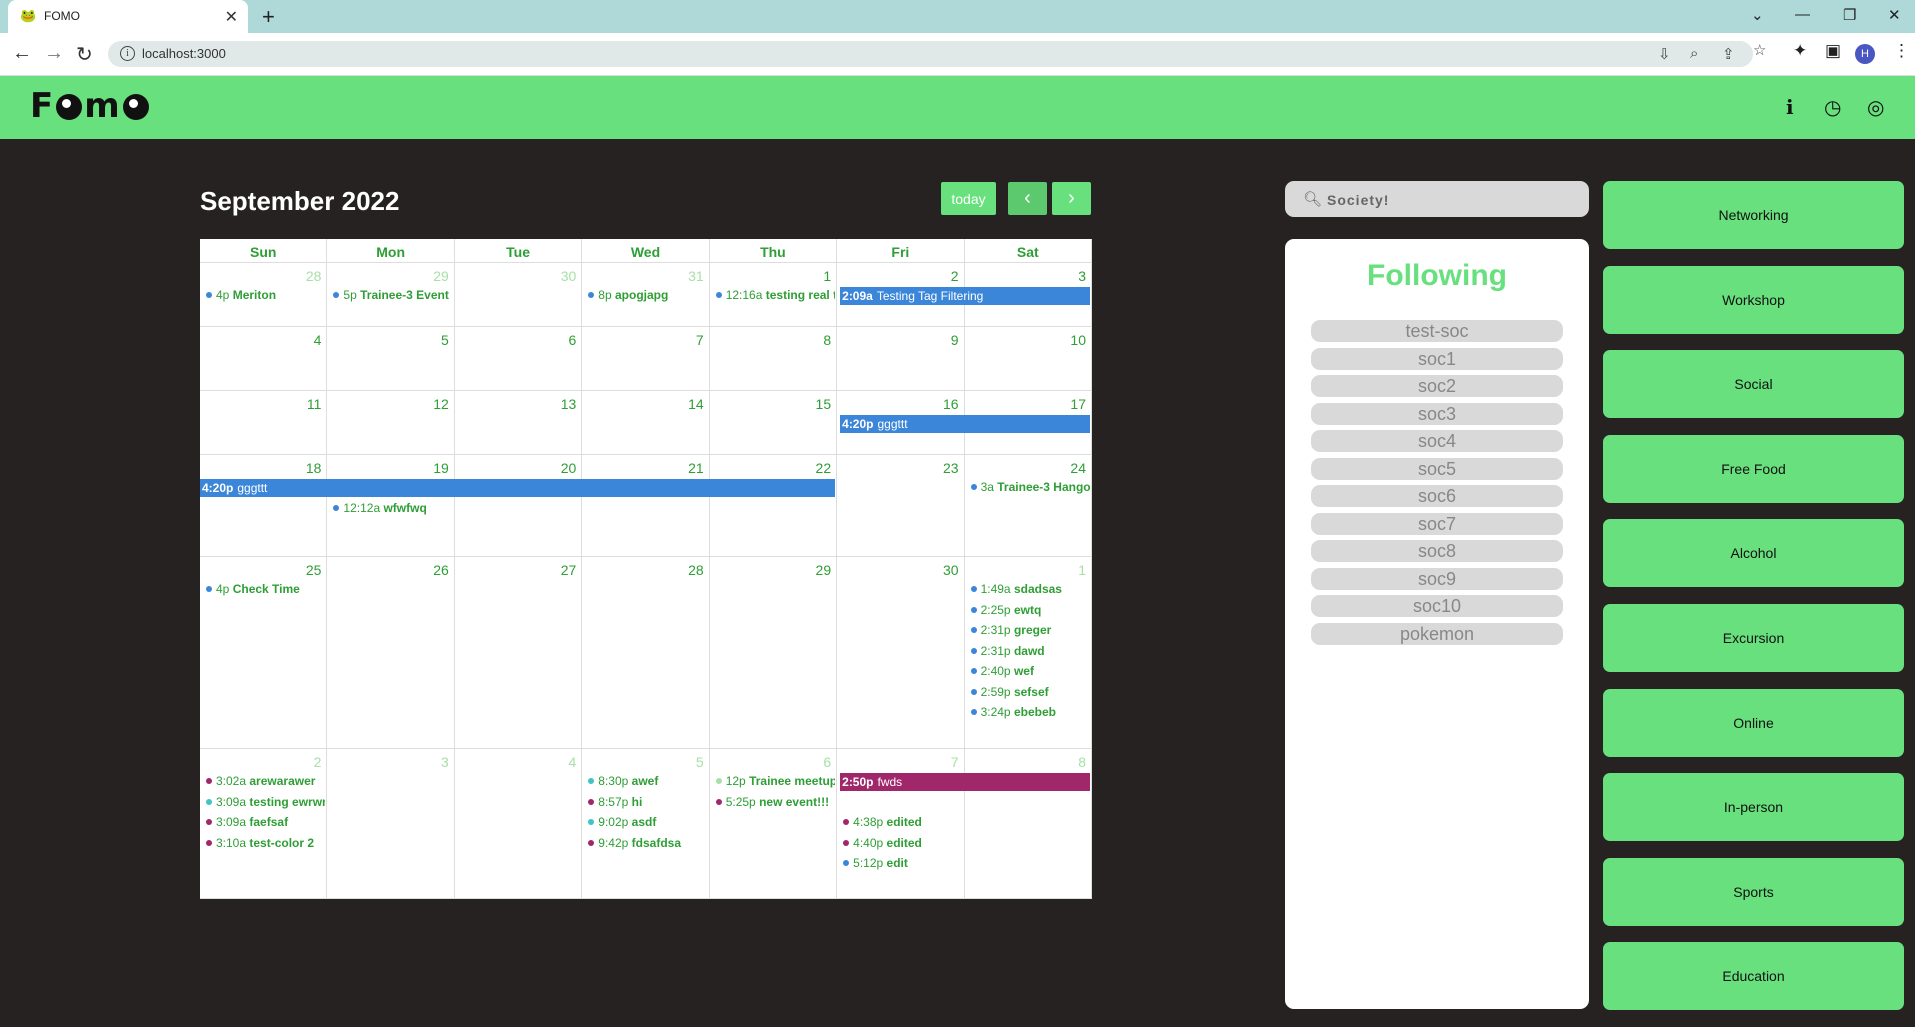 The image size is (1915, 1027). Describe the element at coordinates (646, 423) in the screenshot. I see `calendar-day-cell: 14` at that location.